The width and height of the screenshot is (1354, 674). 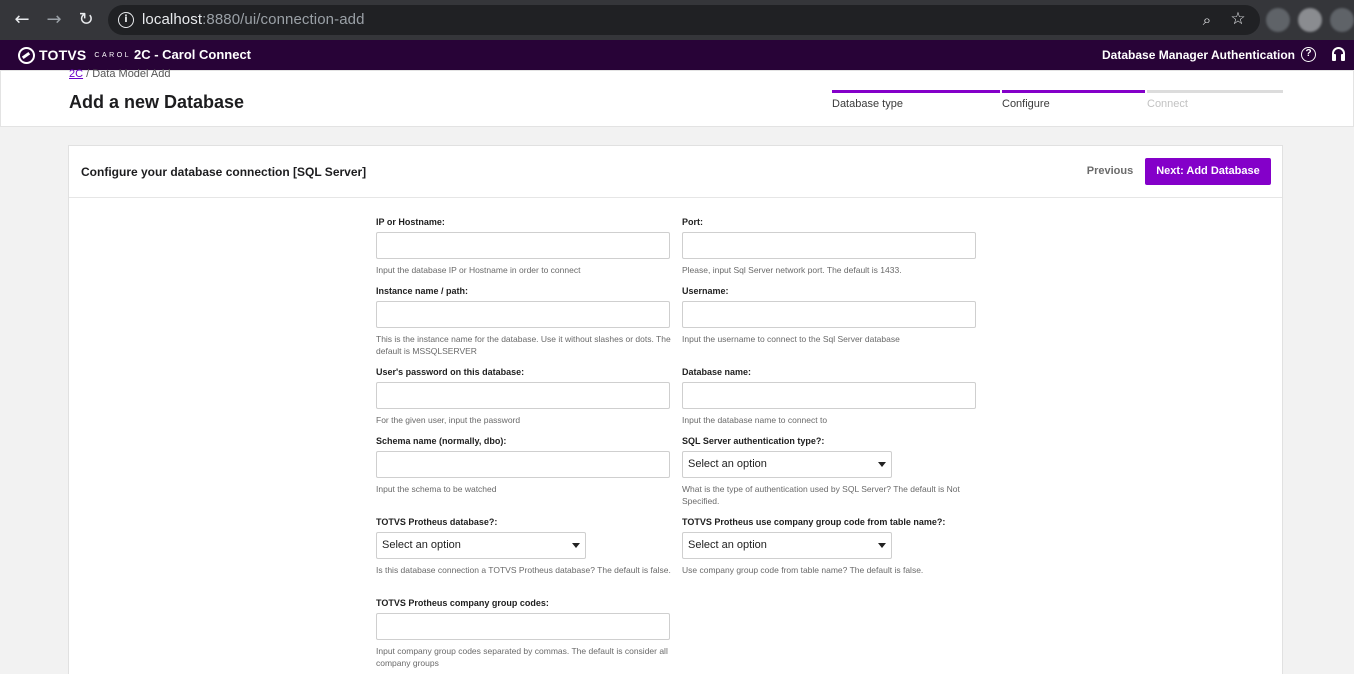 I want to click on app-title: 2C - Carol Connect, so click(x=192, y=54).